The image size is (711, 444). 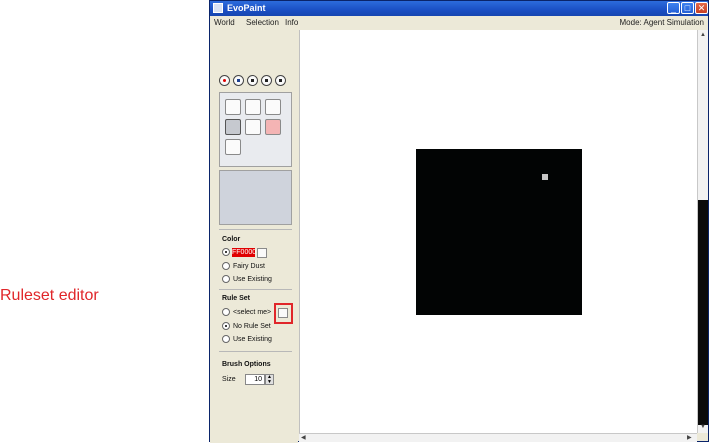 I want to click on vertical-scrollbar: ▲ ▼, so click(x=702, y=231).